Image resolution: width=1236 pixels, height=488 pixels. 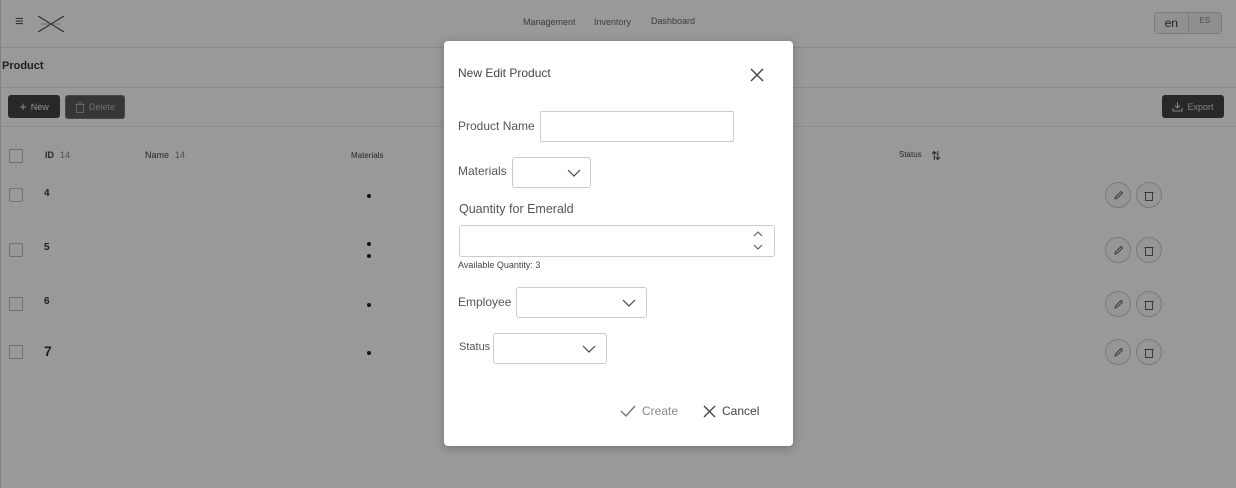 What do you see at coordinates (581, 302) in the screenshot?
I see `employee-select` at bounding box center [581, 302].